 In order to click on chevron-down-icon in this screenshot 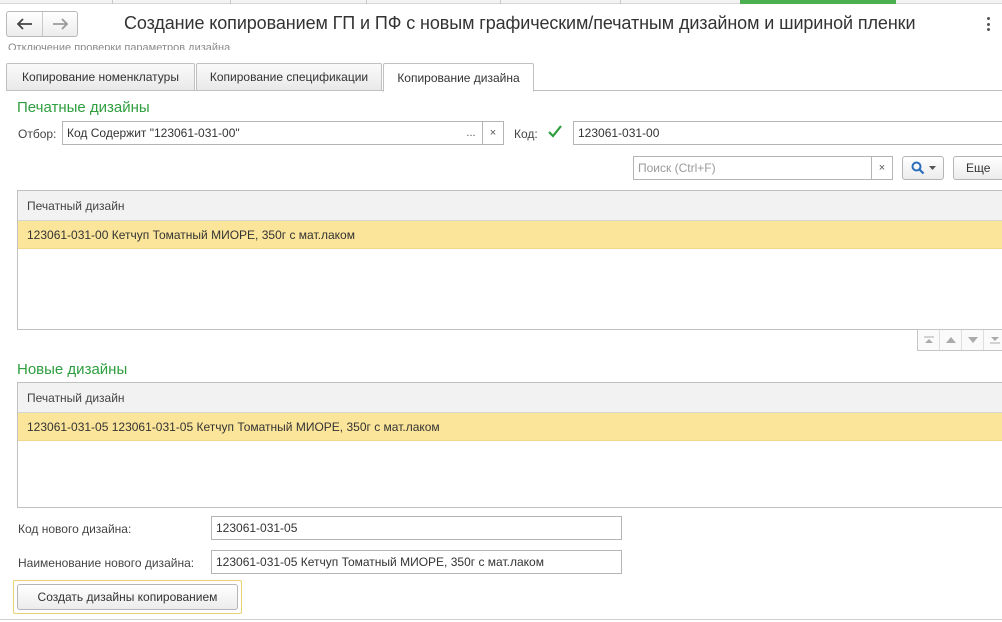, I will do `click(932, 168)`.